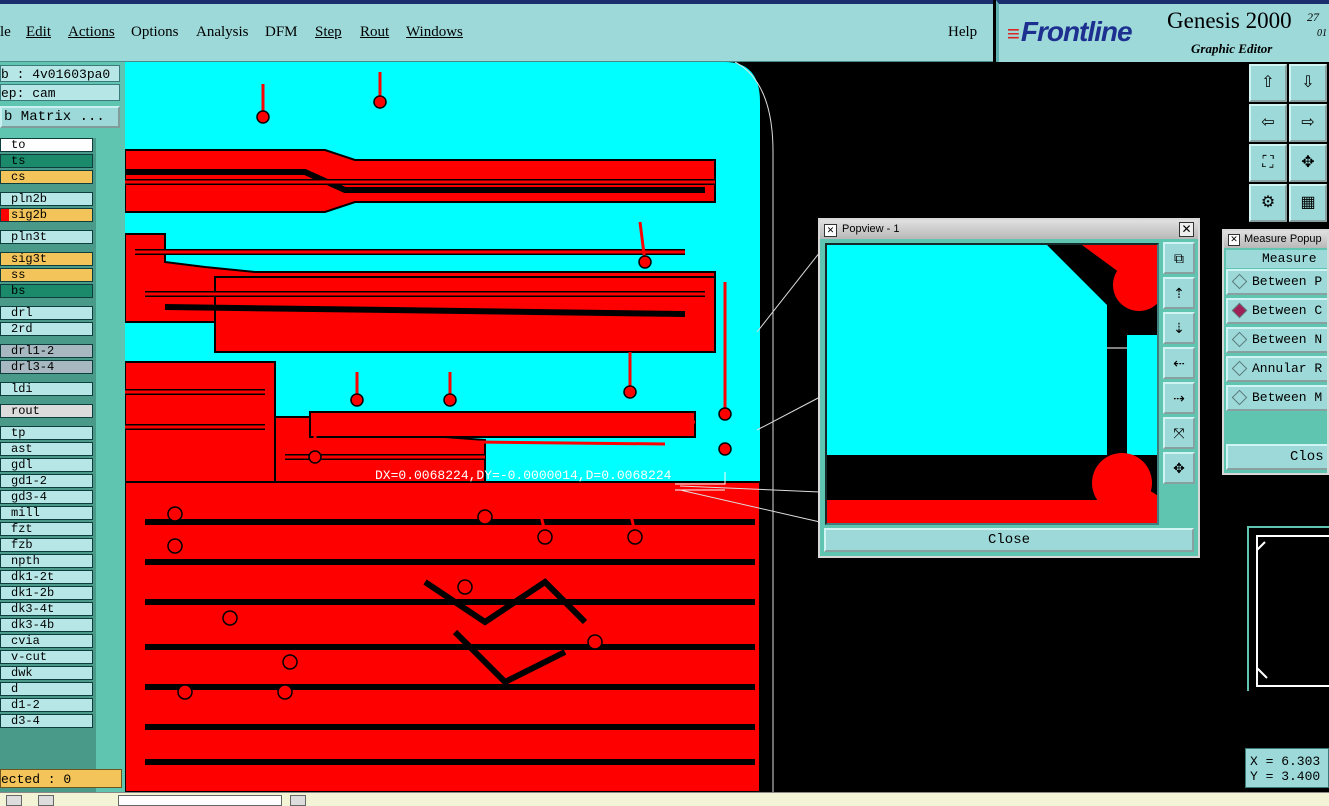  I want to click on page-down-icon: ⇩, so click(1308, 83).